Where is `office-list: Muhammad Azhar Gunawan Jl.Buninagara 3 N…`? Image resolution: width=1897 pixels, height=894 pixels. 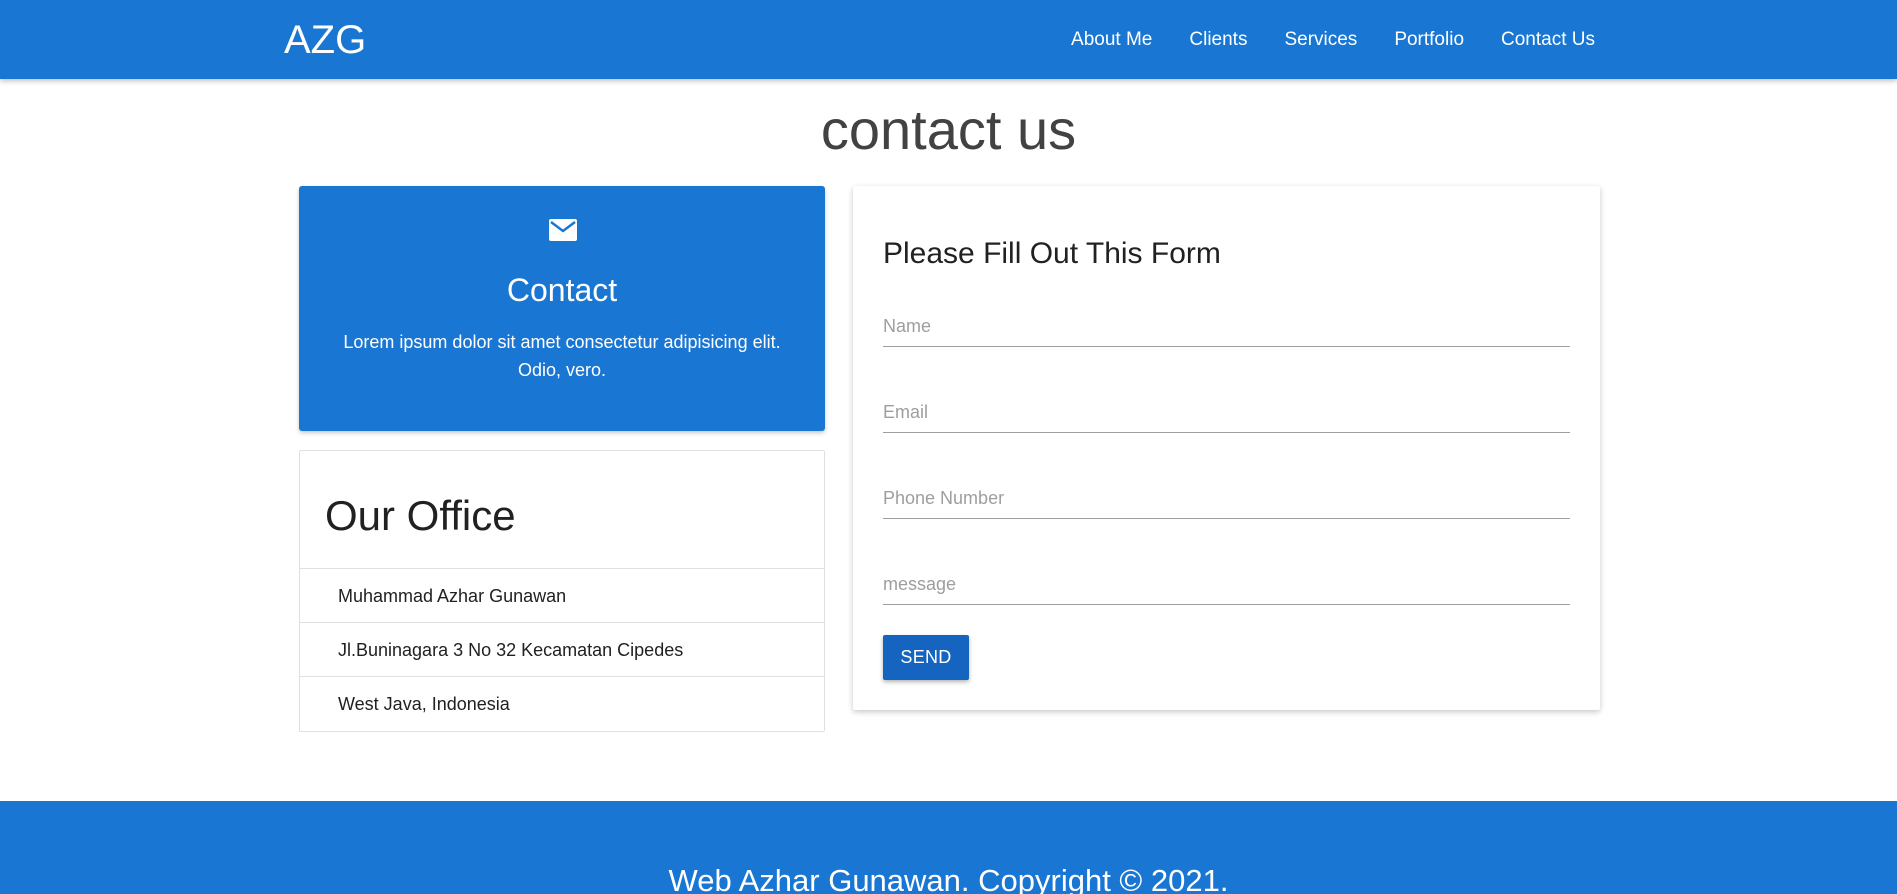 office-list: Muhammad Azhar Gunawan Jl.Buninagara 3 N… is located at coordinates (562, 649).